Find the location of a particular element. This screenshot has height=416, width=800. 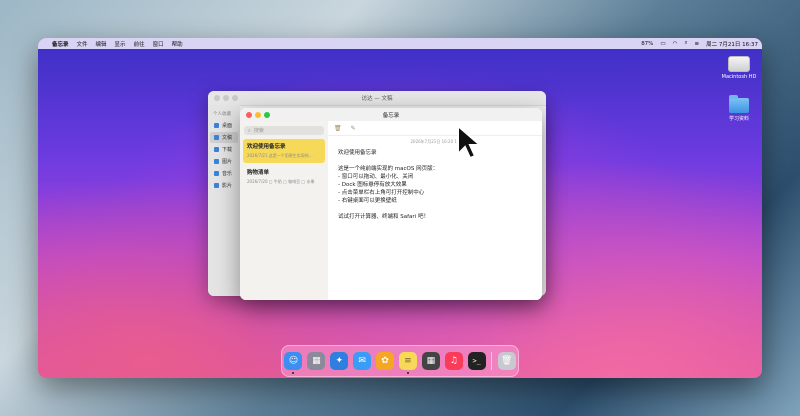

dock-notes-icon: ≡ is located at coordinates (408, 363).